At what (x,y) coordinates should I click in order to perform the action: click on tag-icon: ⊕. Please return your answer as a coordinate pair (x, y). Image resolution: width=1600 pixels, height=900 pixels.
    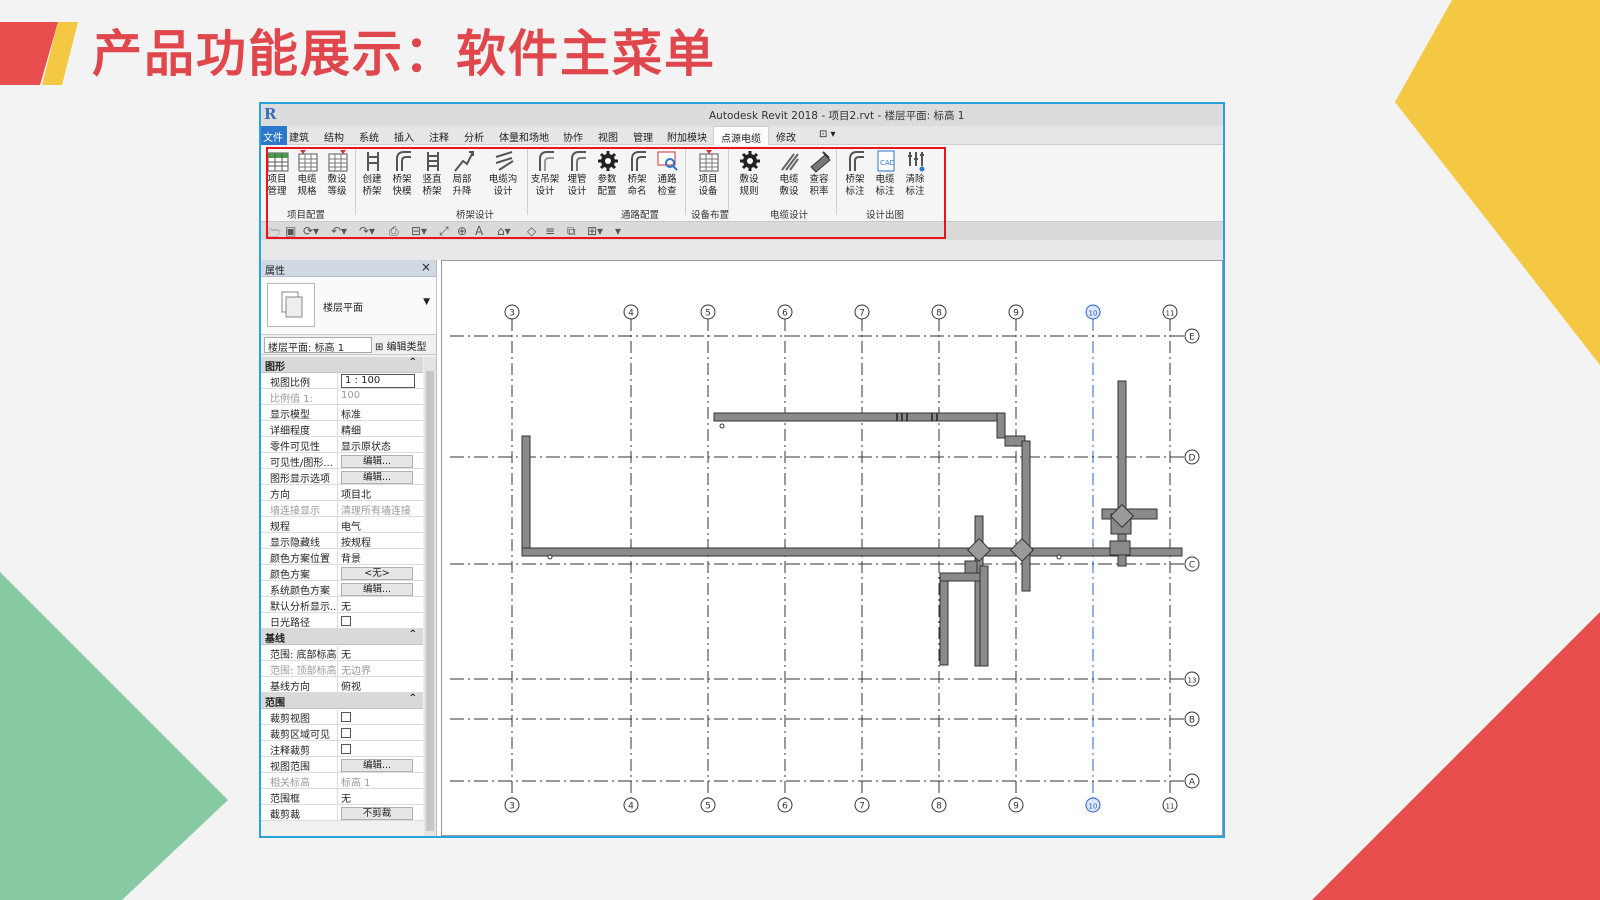
    Looking at the image, I should click on (462, 231).